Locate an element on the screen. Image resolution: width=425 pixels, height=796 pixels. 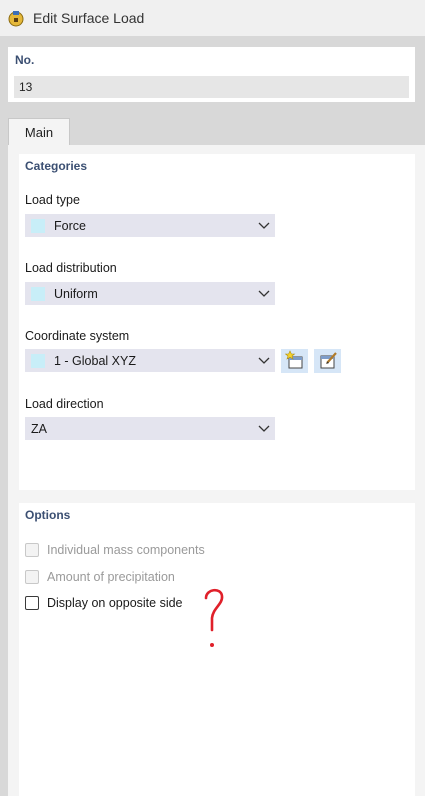
load-type-select: Force is located at coordinates (150, 225).